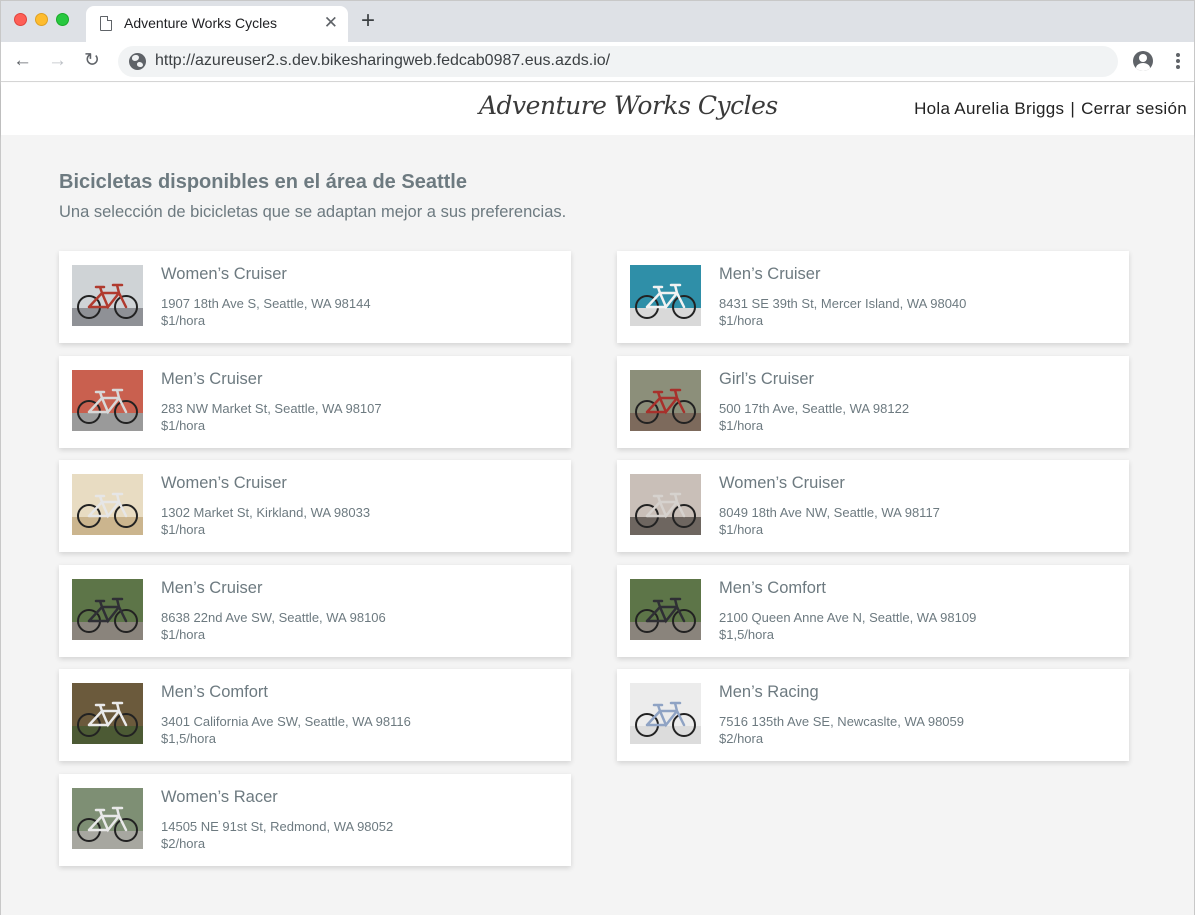  I want to click on bike-address: 500 17th Ave, Seattle, WA 98122, so click(814, 408).